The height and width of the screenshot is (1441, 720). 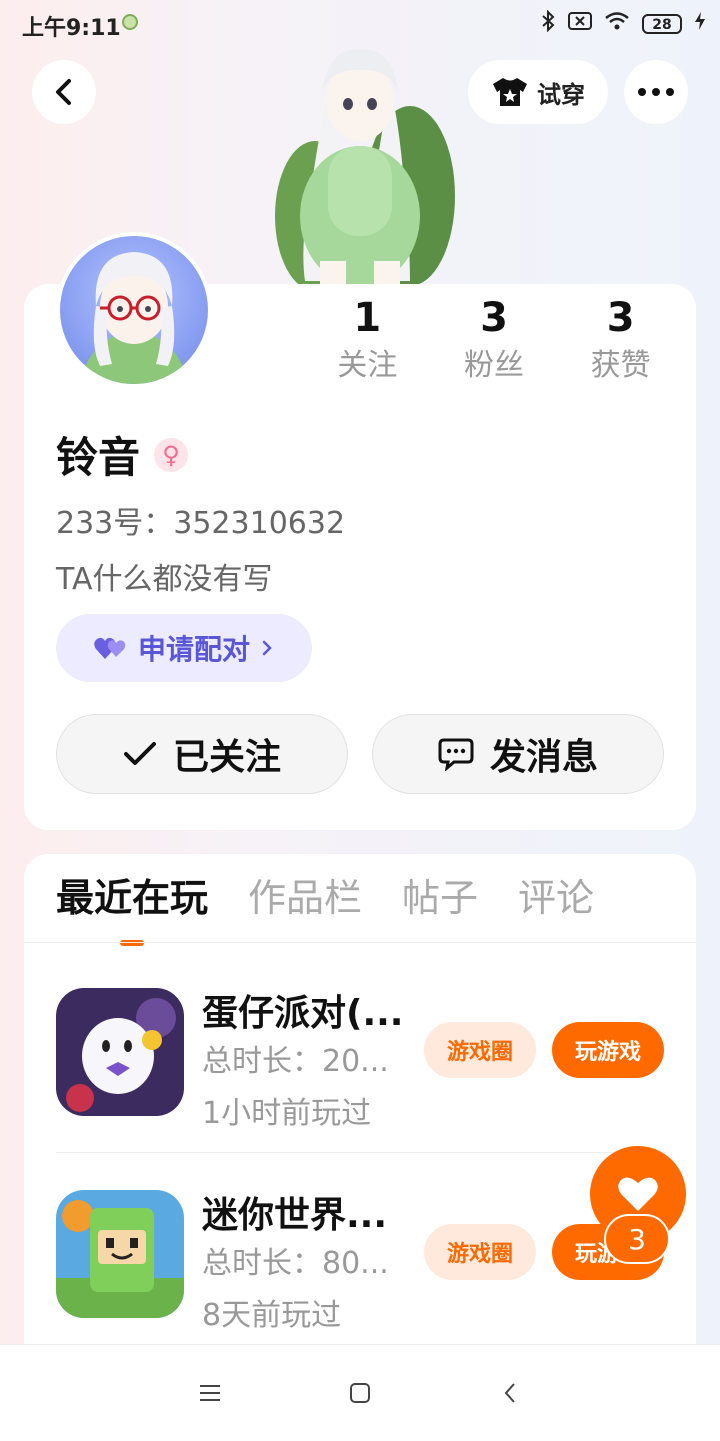 I want to click on home-nav-button, so click(x=360, y=1393).